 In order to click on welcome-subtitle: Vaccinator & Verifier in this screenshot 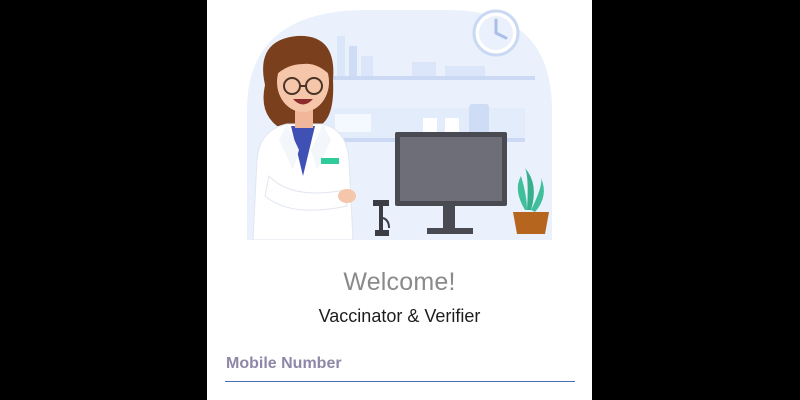, I will do `click(399, 316)`.